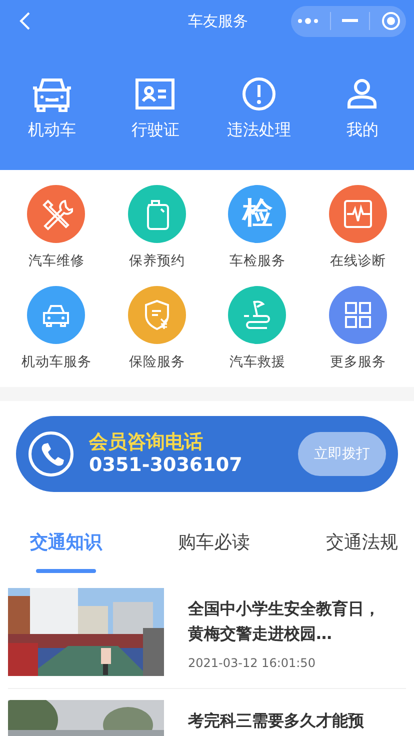 This screenshot has height=736, width=414. What do you see at coordinates (257, 362) in the screenshot?
I see `service-label: 汽车救援` at bounding box center [257, 362].